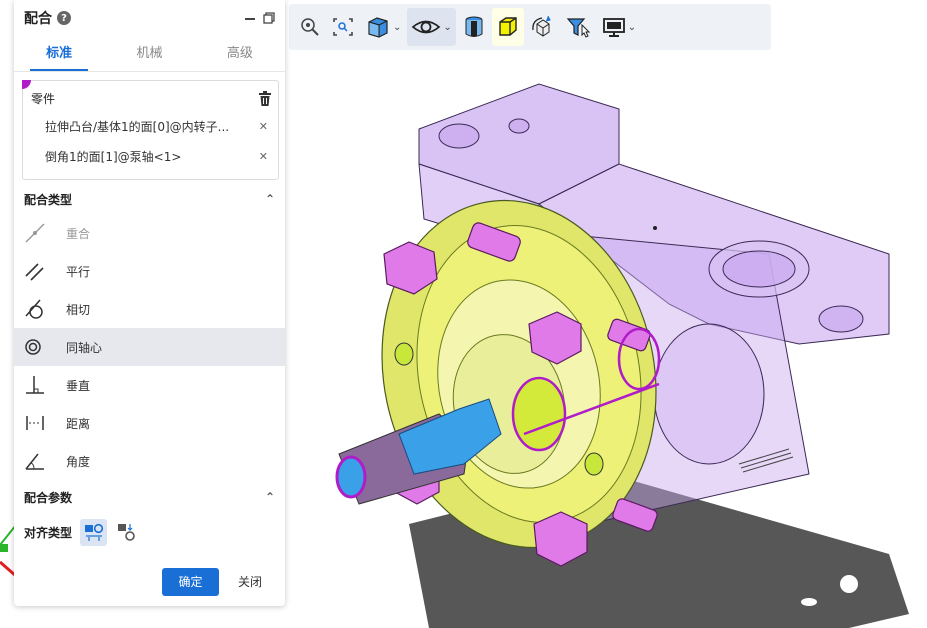  Describe the element at coordinates (34, 309) in the screenshot. I see `tangent-icon` at that location.